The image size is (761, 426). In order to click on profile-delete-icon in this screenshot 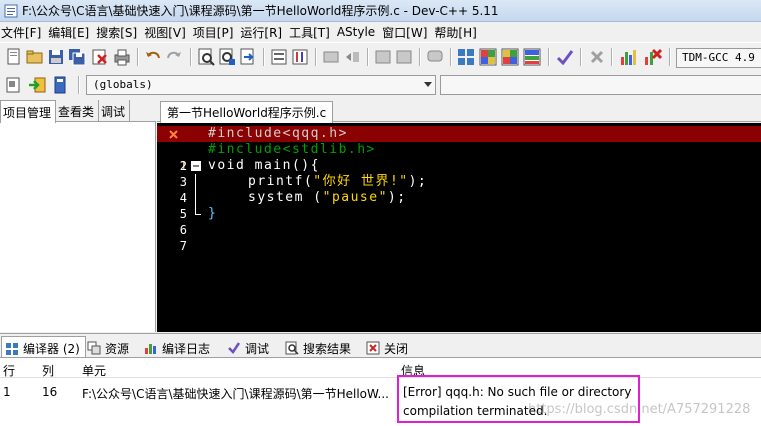, I will do `click(652, 57)`.